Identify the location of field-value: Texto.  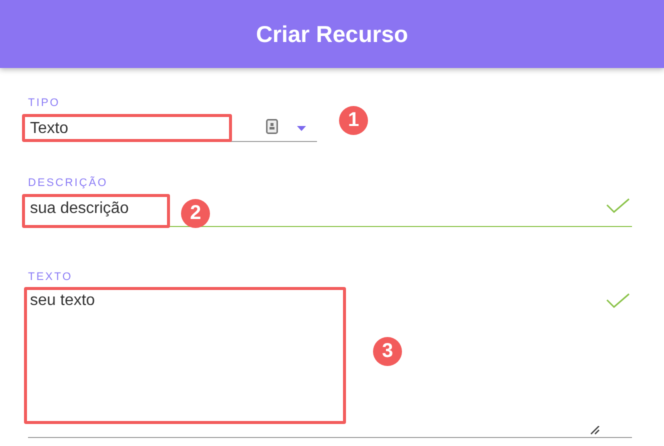
(49, 129).